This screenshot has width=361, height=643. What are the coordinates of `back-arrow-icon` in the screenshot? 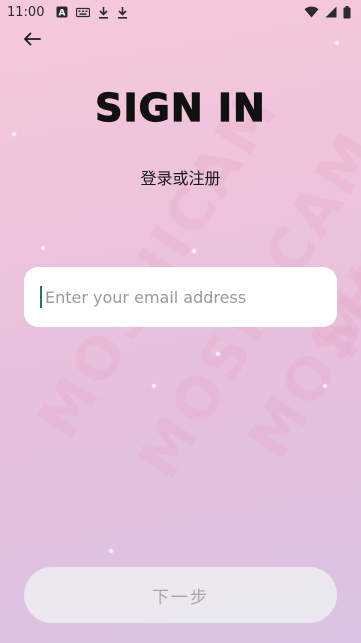 It's located at (32, 40).